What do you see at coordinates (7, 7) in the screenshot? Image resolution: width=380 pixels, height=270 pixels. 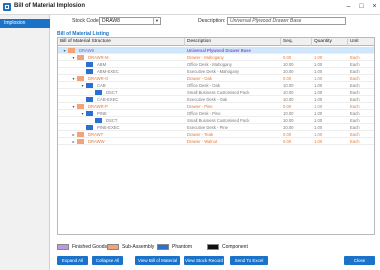 I see `app-icon` at bounding box center [7, 7].